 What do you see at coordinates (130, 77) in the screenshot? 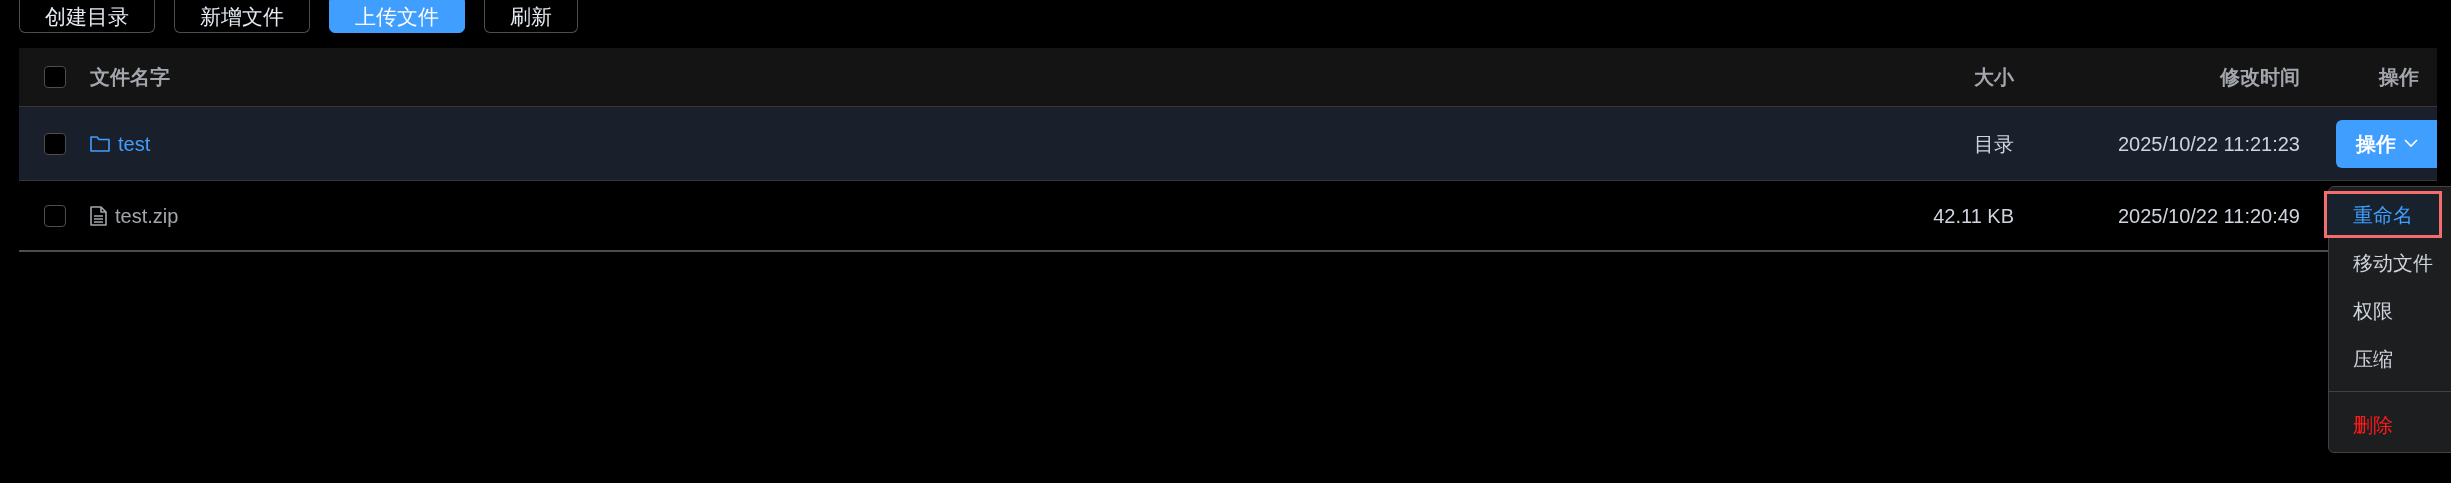
I see `column-header: 文件名字` at bounding box center [130, 77].